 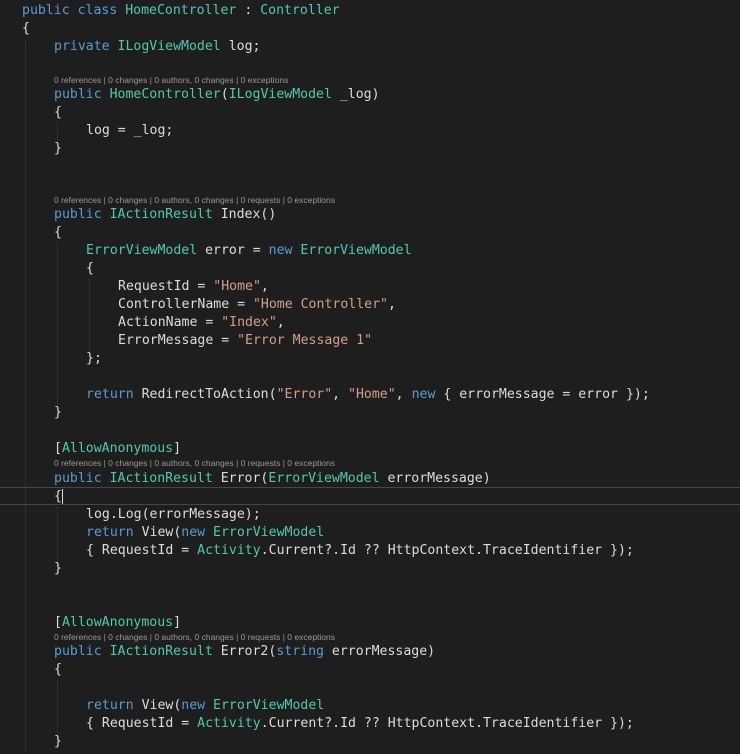 I want to click on code-line: log.Log(errorMessage);, so click(x=370, y=515).